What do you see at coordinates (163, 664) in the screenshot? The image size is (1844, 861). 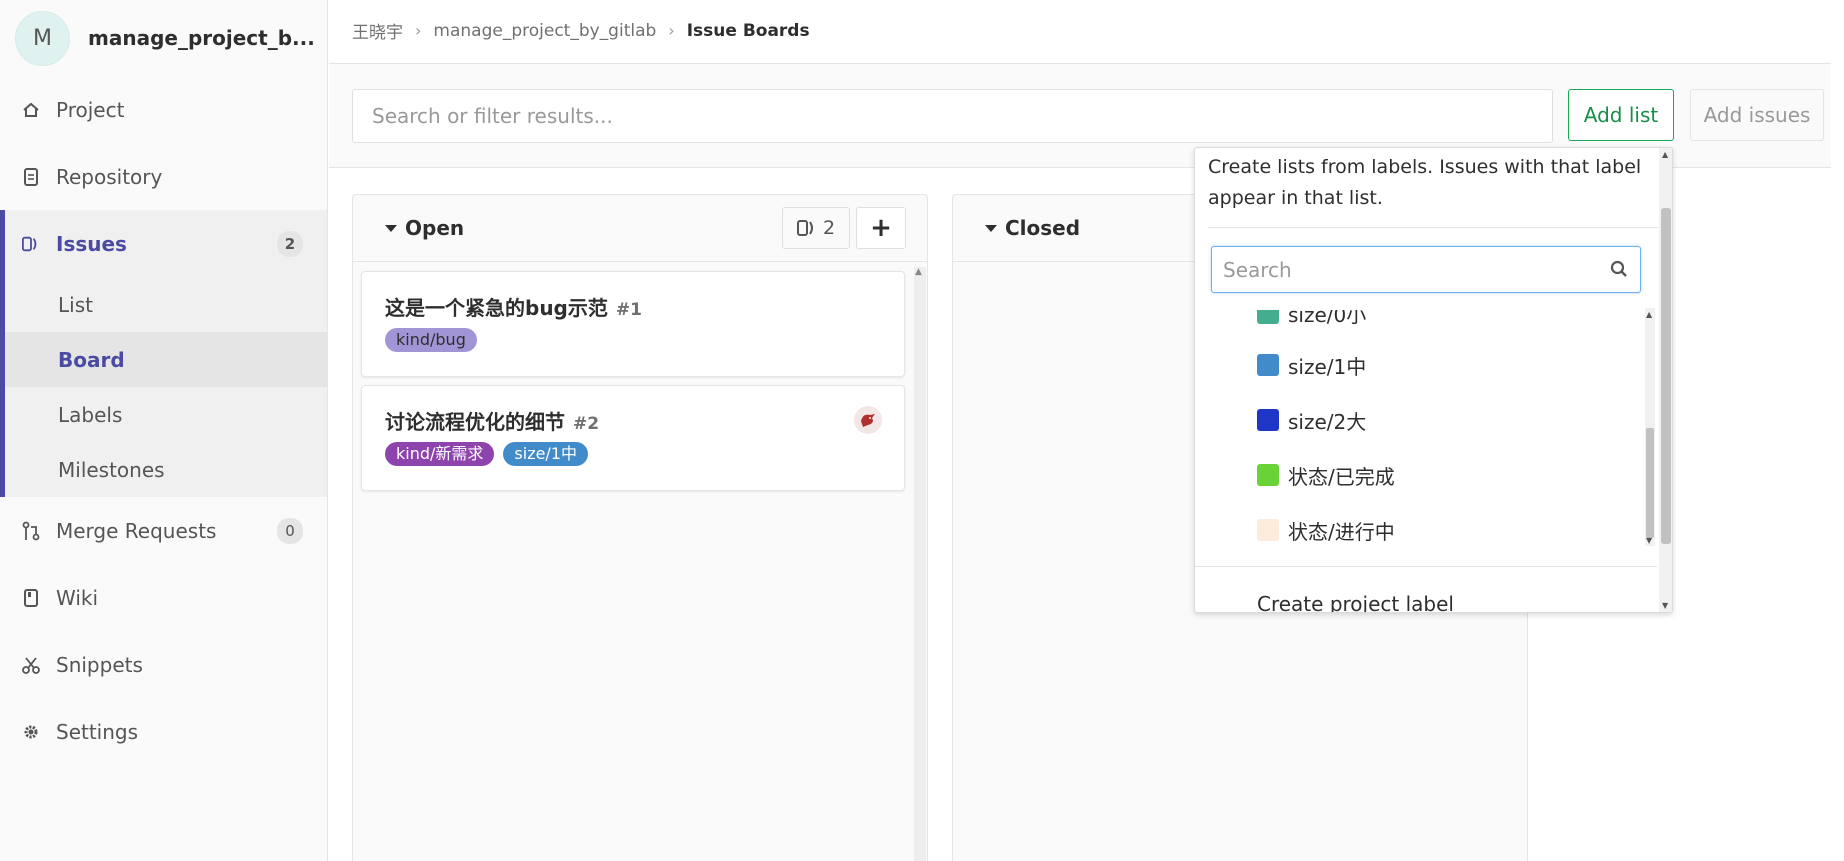 I see `sidebar-item-snippets: Snippets` at bounding box center [163, 664].